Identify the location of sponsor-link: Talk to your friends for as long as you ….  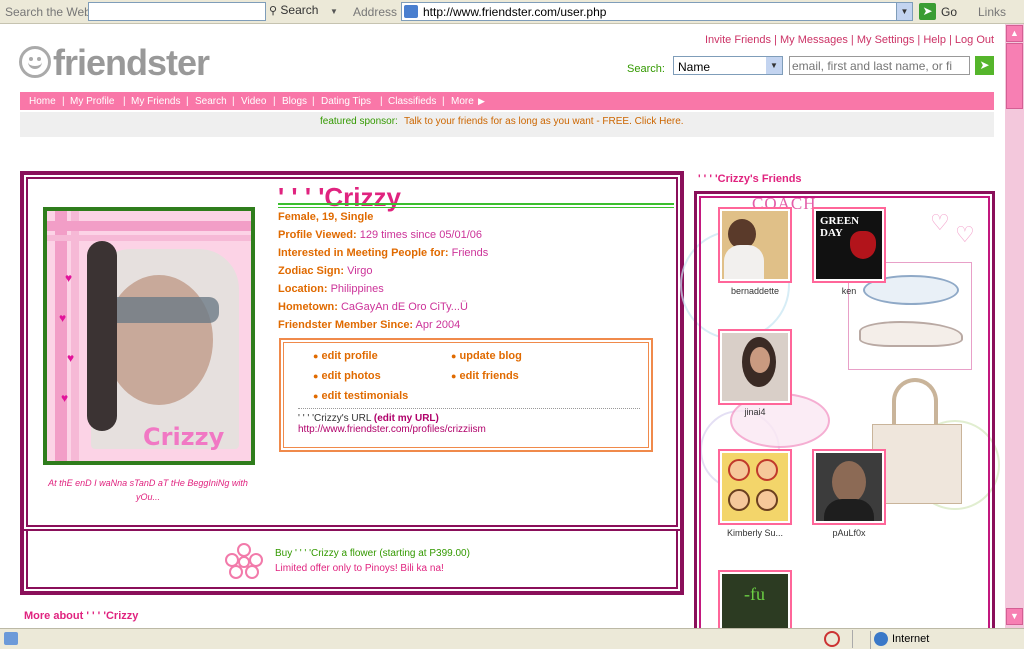
(544, 121).